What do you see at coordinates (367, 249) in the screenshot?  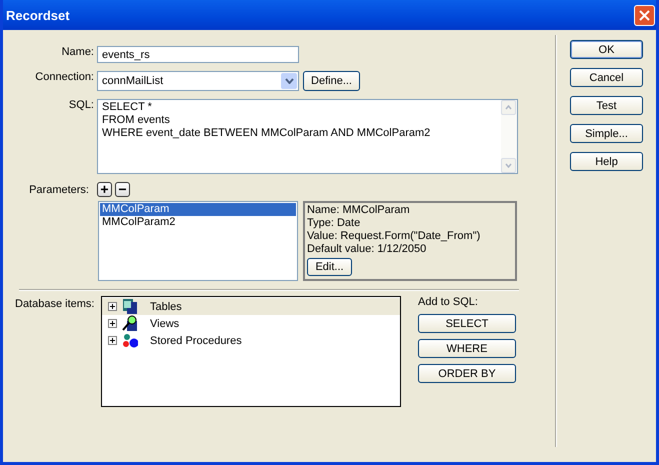 I see `detail-text: Default value: 1/12/2050` at bounding box center [367, 249].